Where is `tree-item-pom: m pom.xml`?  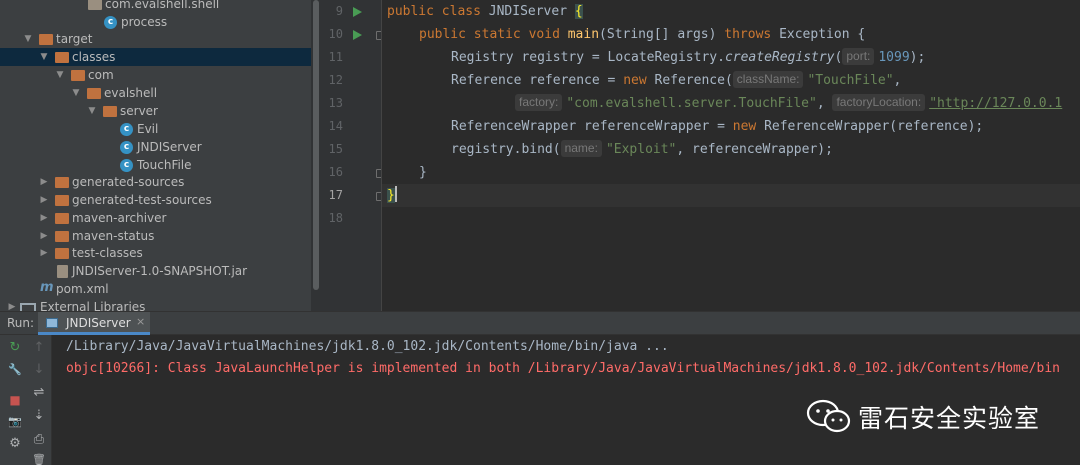
tree-item-pom: m pom.xml is located at coordinates (155, 289).